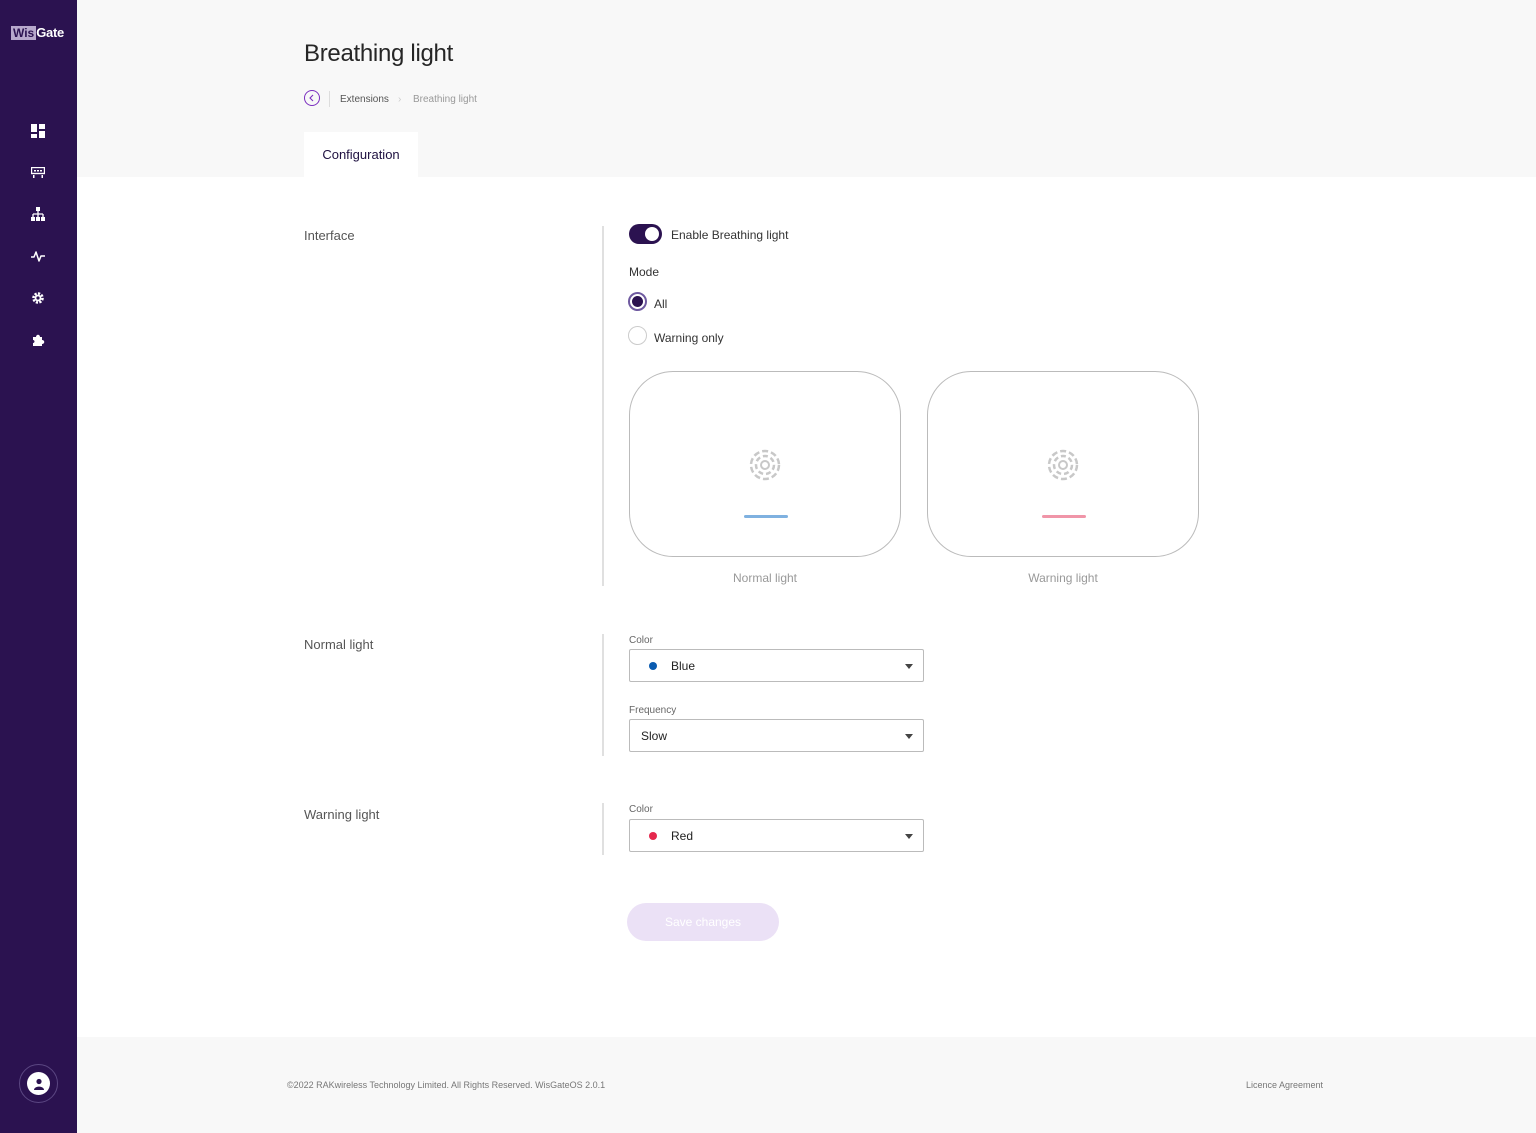  Describe the element at coordinates (50, 32) in the screenshot. I see `logo-gate-text: Gate` at that location.